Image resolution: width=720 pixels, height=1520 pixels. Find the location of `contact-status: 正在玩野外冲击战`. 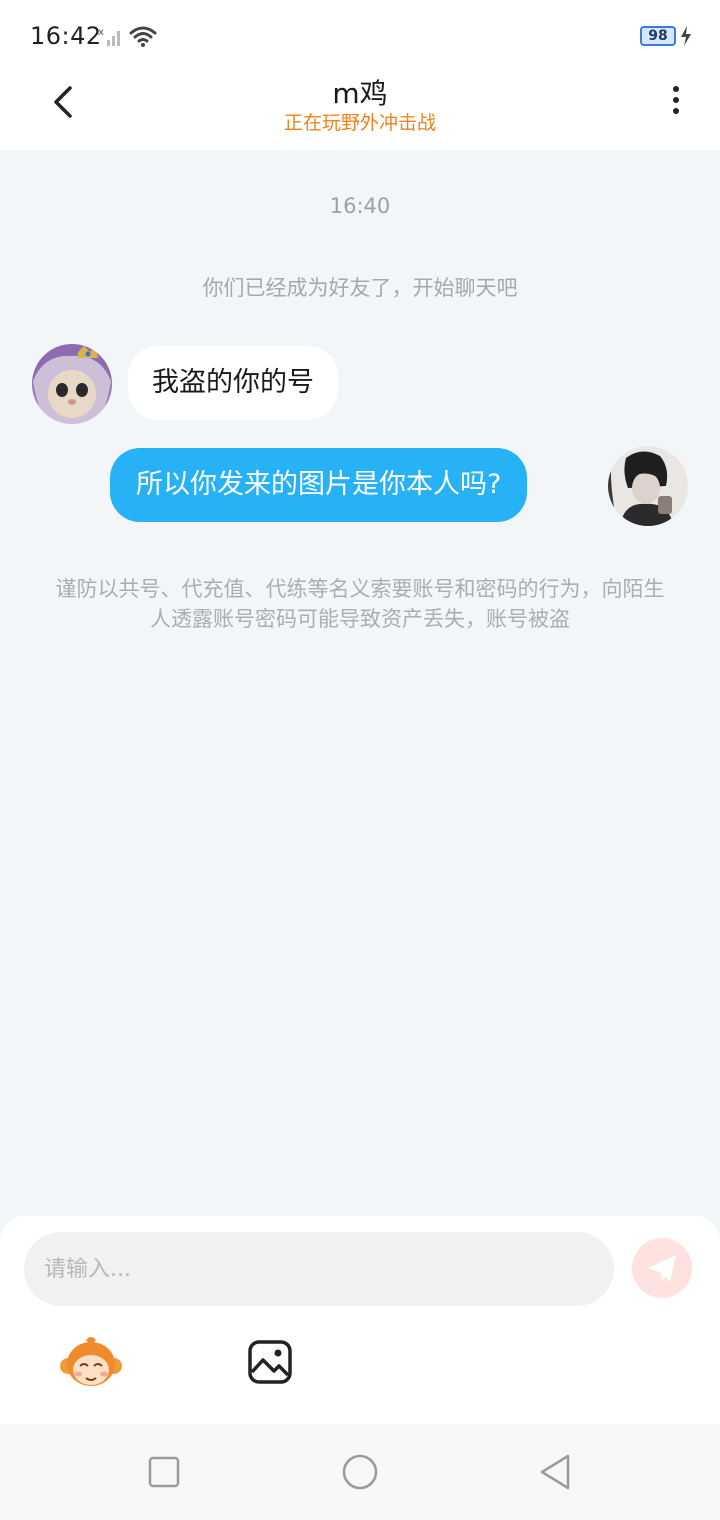

contact-status: 正在玩野外冲击战 is located at coordinates (359, 123).